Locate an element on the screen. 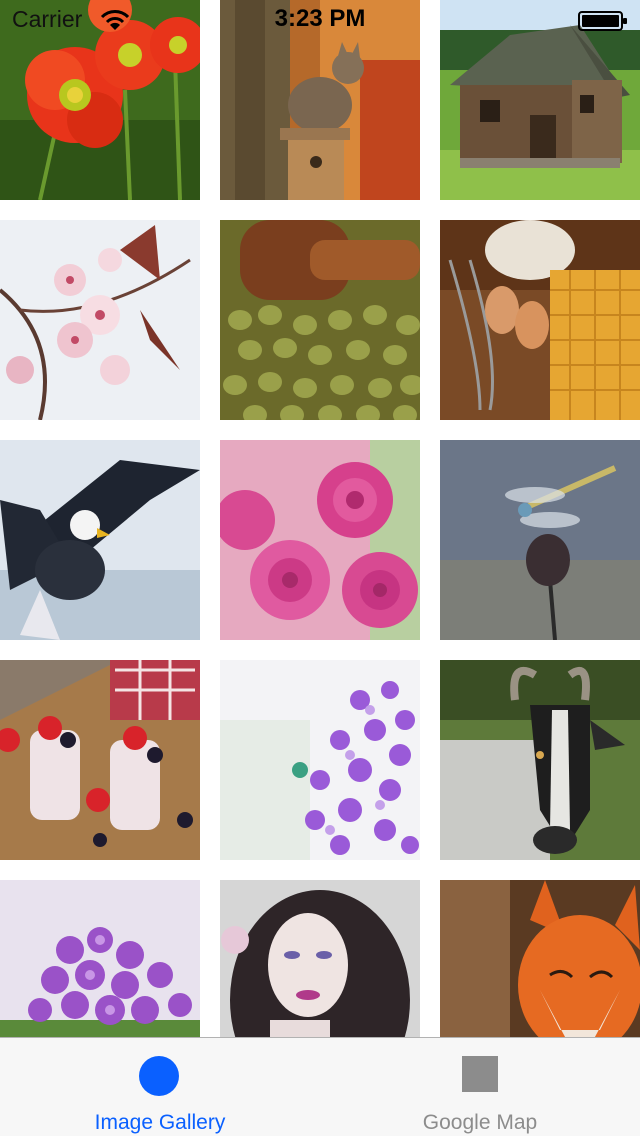 The width and height of the screenshot is (640, 1136). gallery-image-eggs-and-waffles is located at coordinates (540, 320).